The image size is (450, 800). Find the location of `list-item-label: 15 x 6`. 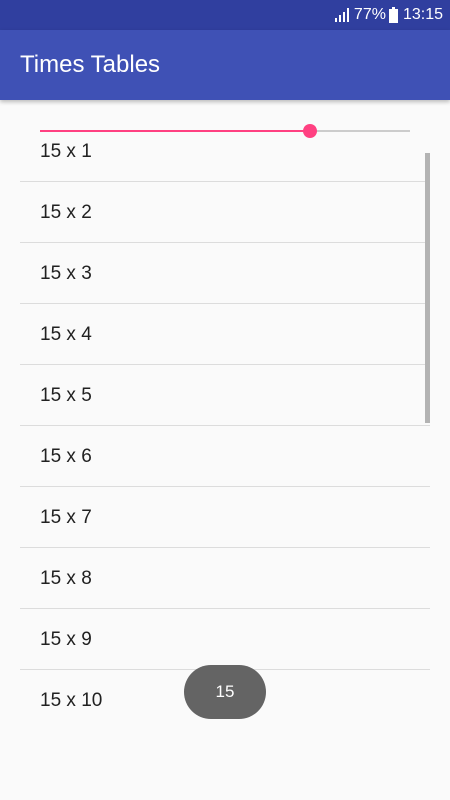

list-item-label: 15 x 6 is located at coordinates (66, 456).